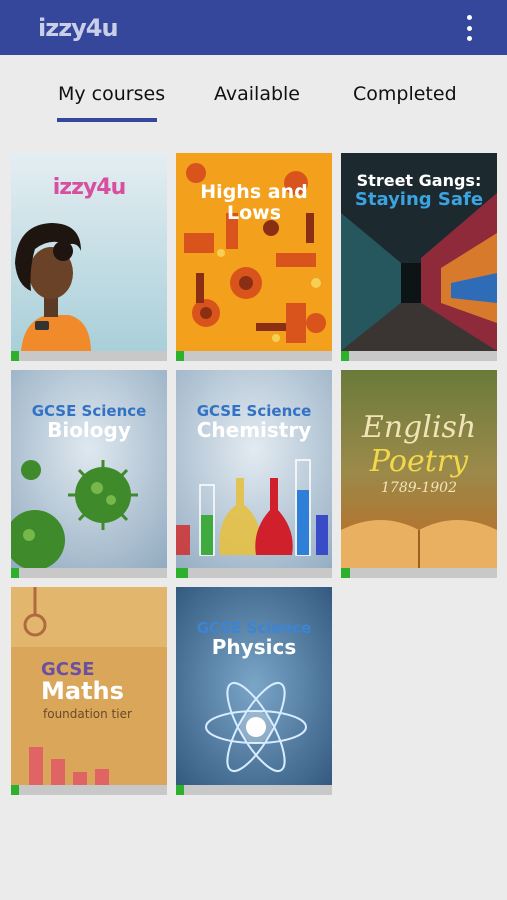 This screenshot has width=507, height=900. I want to click on course-title-line2: Poetry, so click(419, 461).